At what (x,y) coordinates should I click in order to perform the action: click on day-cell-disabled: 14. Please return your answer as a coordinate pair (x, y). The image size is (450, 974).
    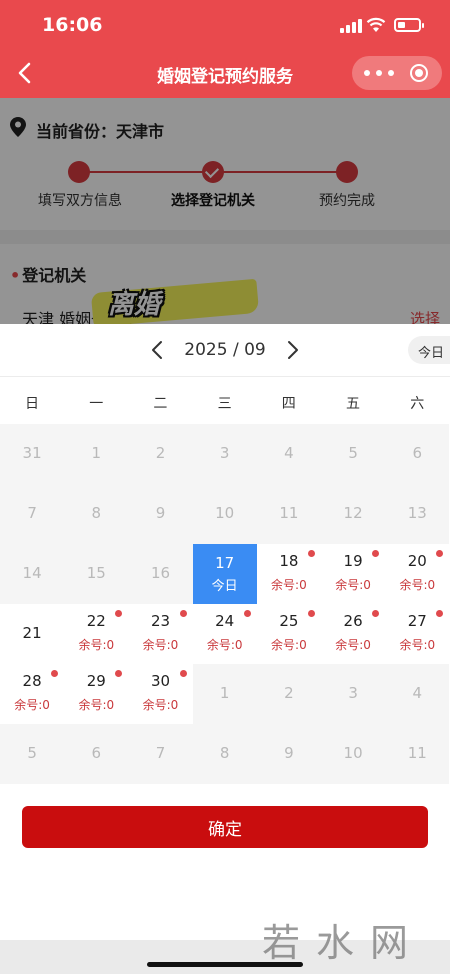
    Looking at the image, I should click on (32, 574).